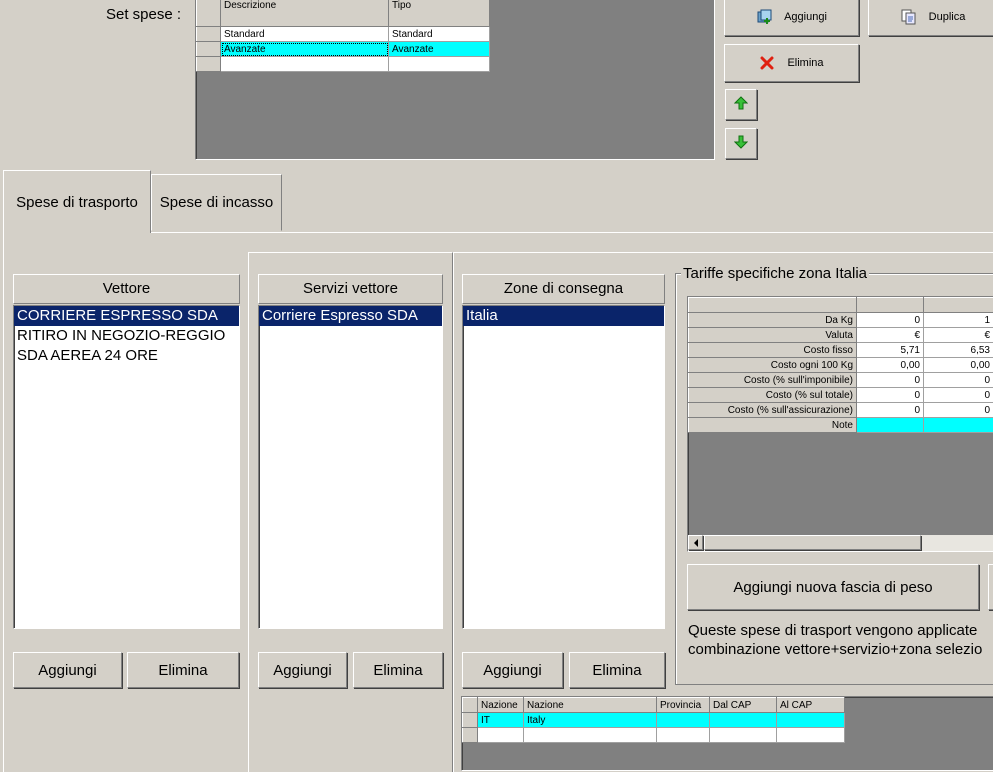 Image resolution: width=993 pixels, height=772 pixels. I want to click on move-up-button, so click(741, 104).